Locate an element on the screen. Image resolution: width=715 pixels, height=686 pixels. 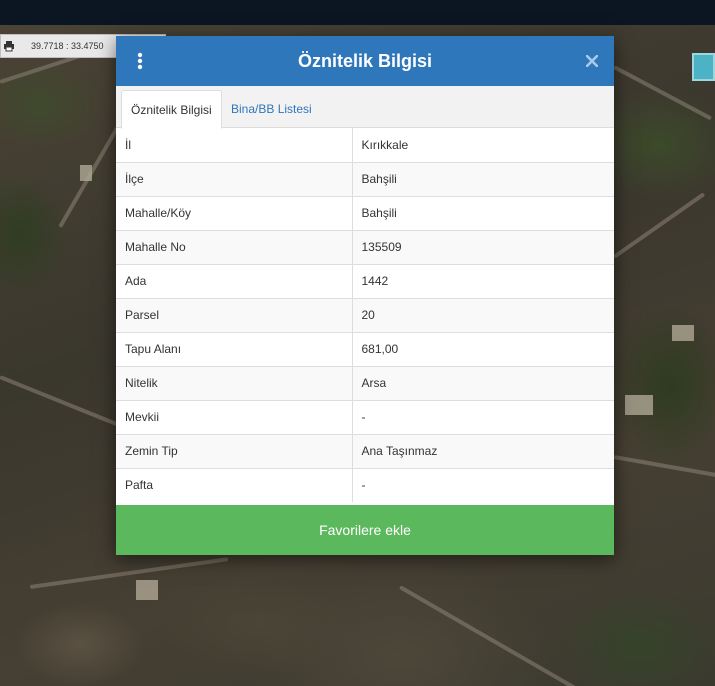
tab-building-list: Bina/BB Listesi is located at coordinates (271, 109).